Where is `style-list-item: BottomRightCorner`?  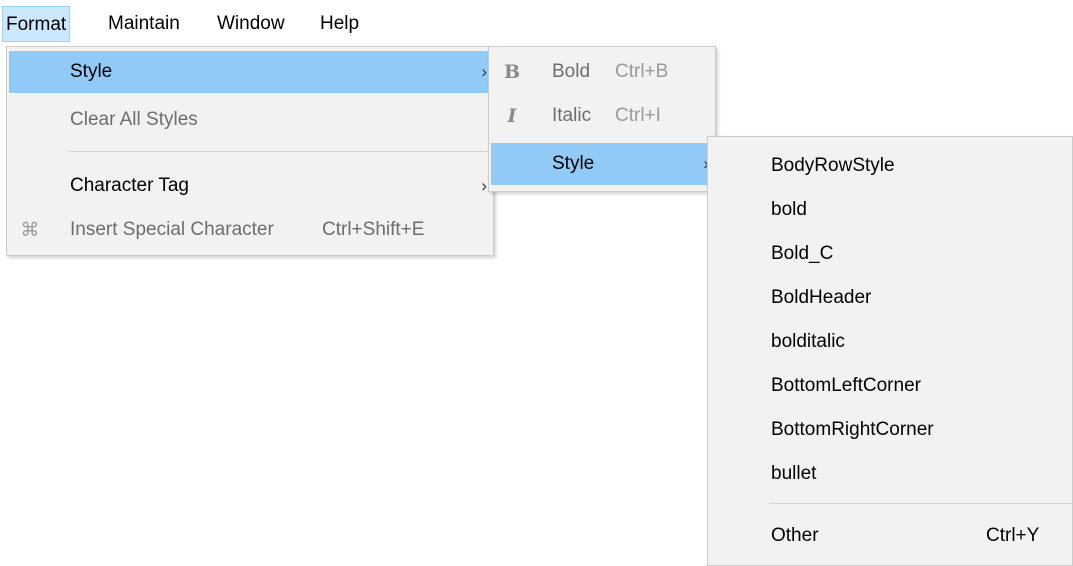
style-list-item: BottomRightCorner is located at coordinates (890, 430).